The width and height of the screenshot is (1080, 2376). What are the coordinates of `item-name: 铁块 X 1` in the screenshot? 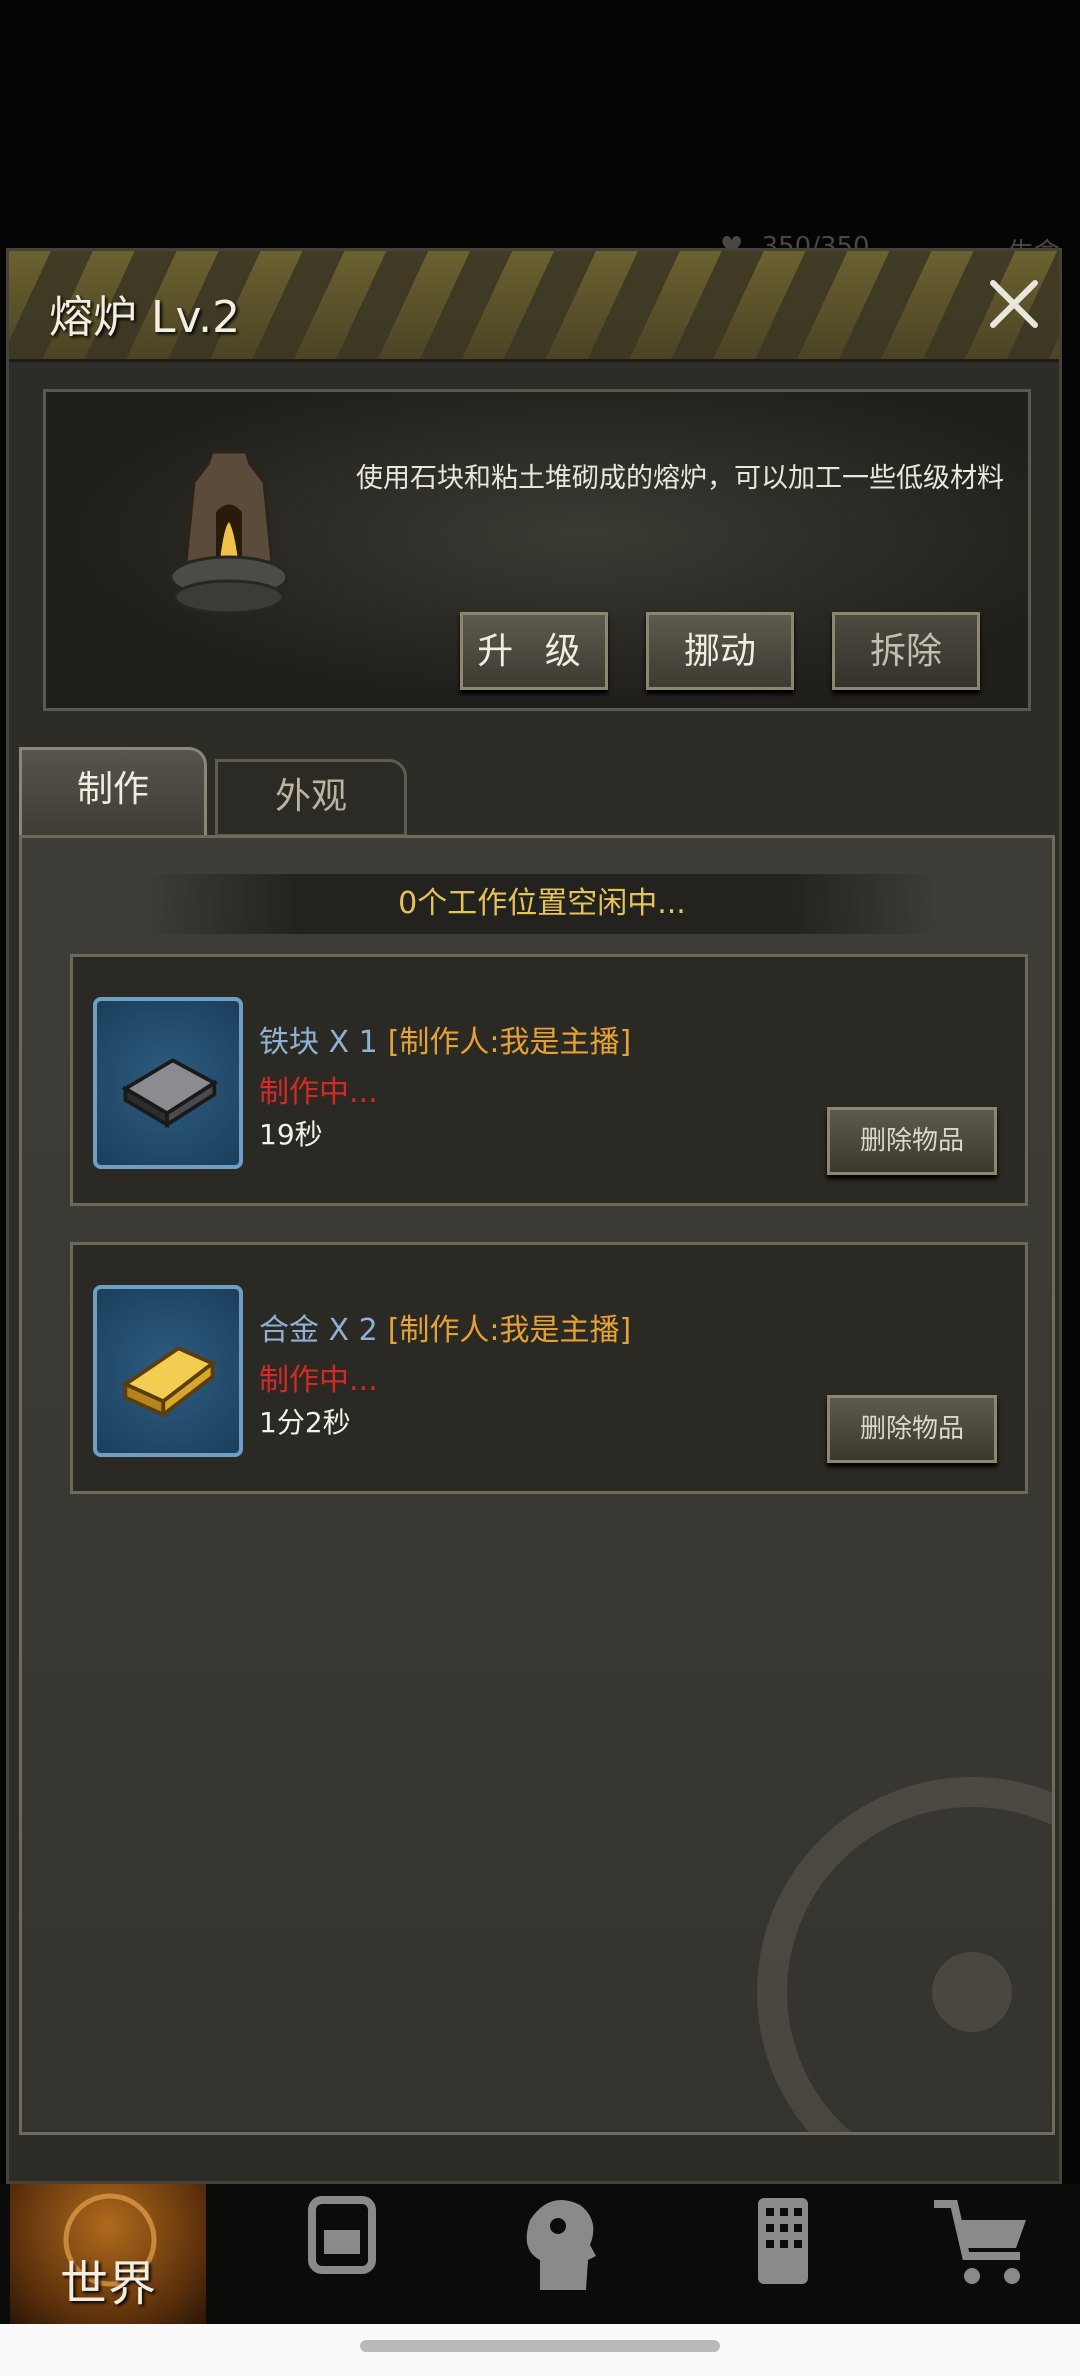 It's located at (318, 1042).